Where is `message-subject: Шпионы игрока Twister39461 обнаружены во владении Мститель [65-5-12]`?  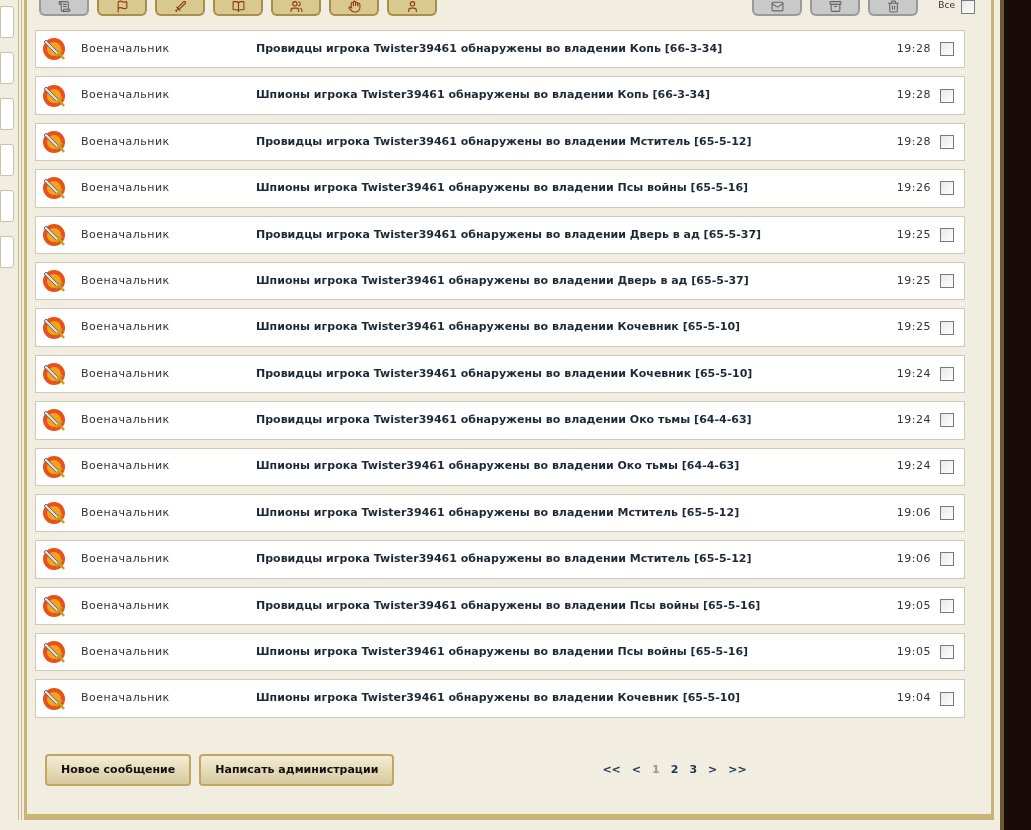 message-subject: Шпионы игрока Twister39461 обнаружены во владении Мститель [65-5-12] is located at coordinates (576, 513).